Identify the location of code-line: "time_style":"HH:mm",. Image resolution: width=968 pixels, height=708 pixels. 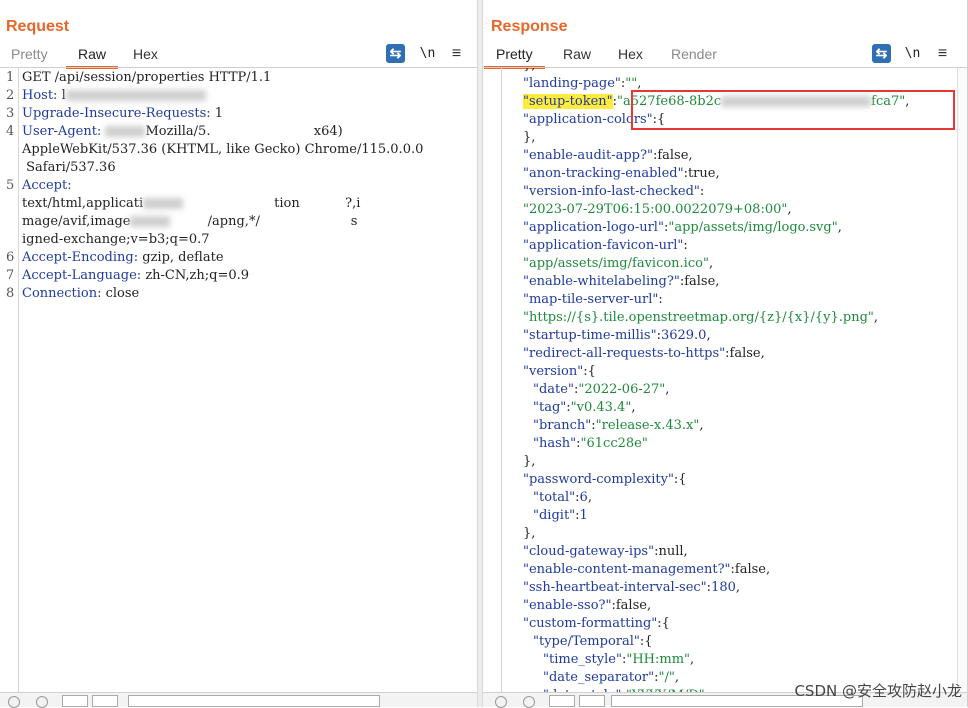
(619, 659).